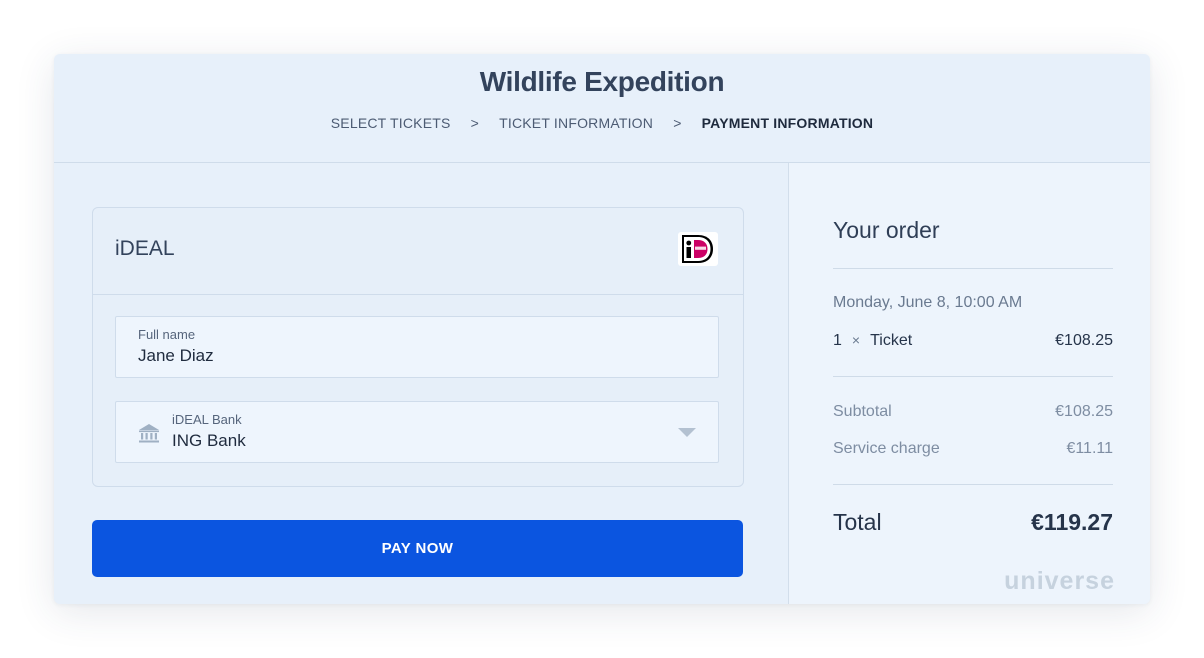 The height and width of the screenshot is (658, 1204). Describe the element at coordinates (602, 81) in the screenshot. I see `page-title: Wildlife Expedition` at that location.